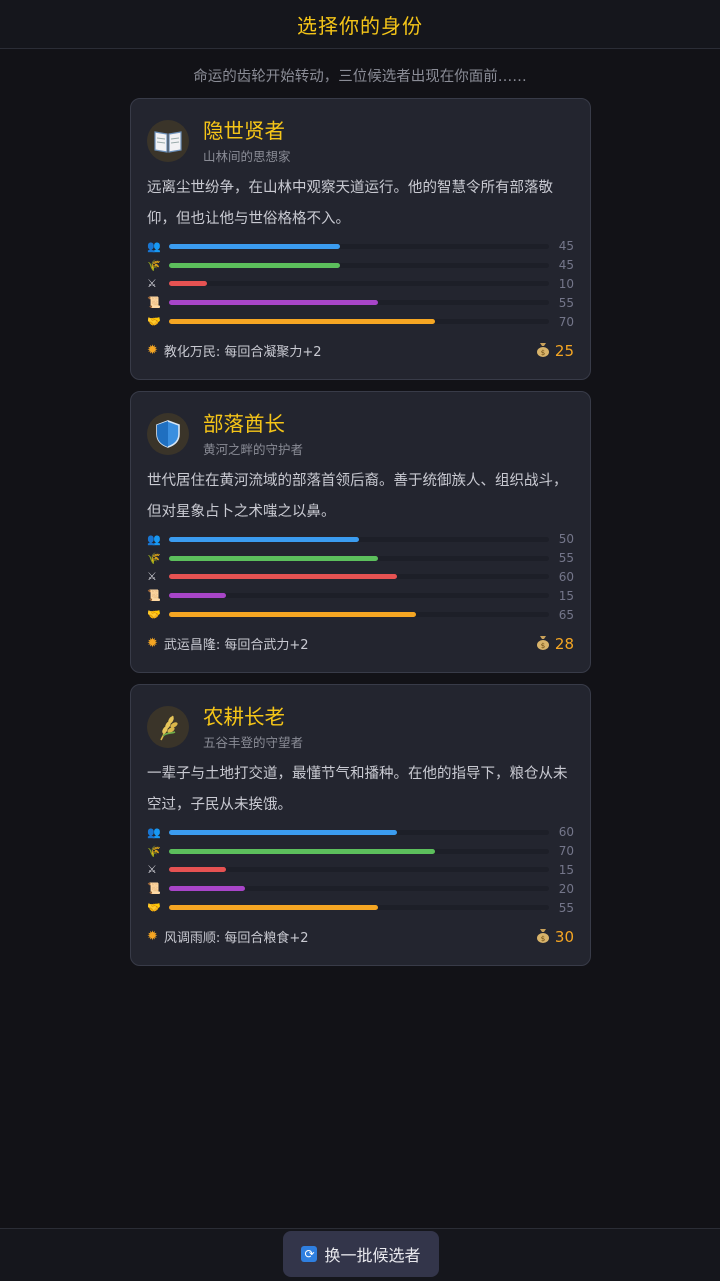  What do you see at coordinates (566, 832) in the screenshot?
I see `stat-value: 60` at bounding box center [566, 832].